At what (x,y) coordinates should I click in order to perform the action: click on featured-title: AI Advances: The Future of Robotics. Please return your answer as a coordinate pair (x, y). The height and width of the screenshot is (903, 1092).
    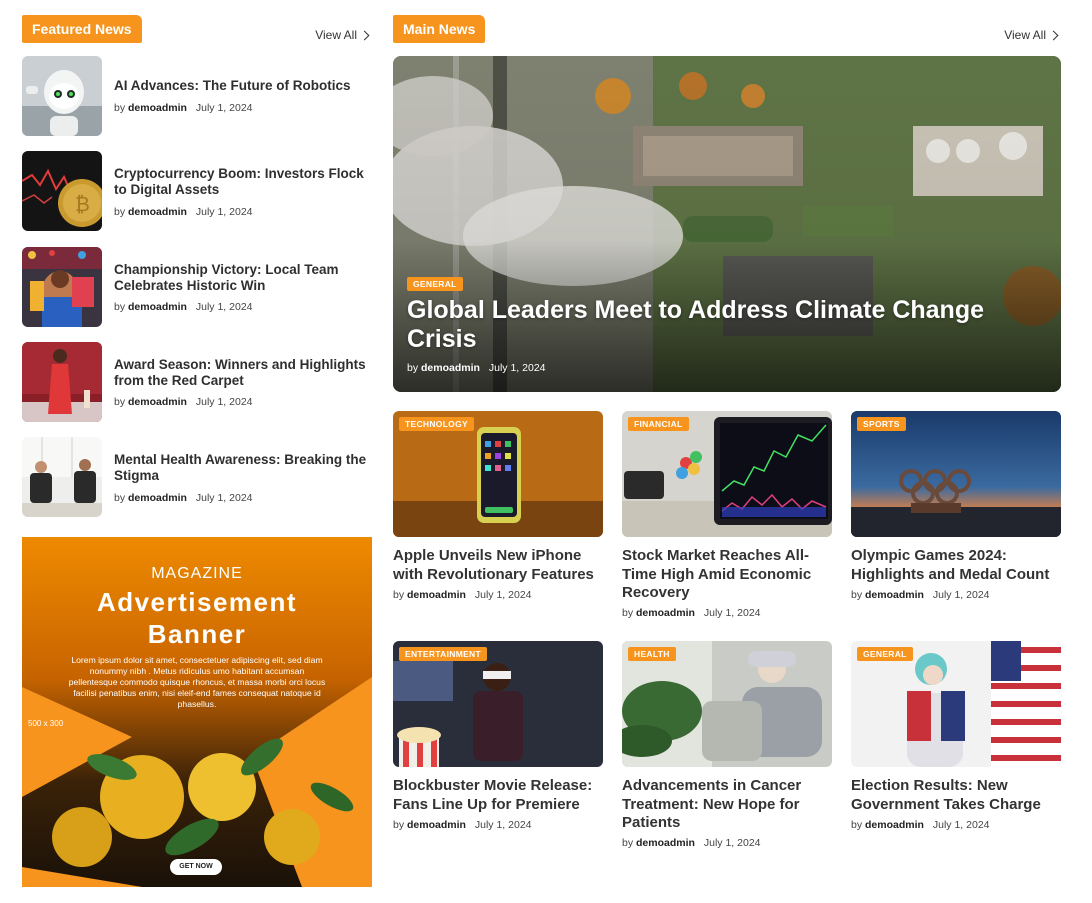
    Looking at the image, I should click on (244, 86).